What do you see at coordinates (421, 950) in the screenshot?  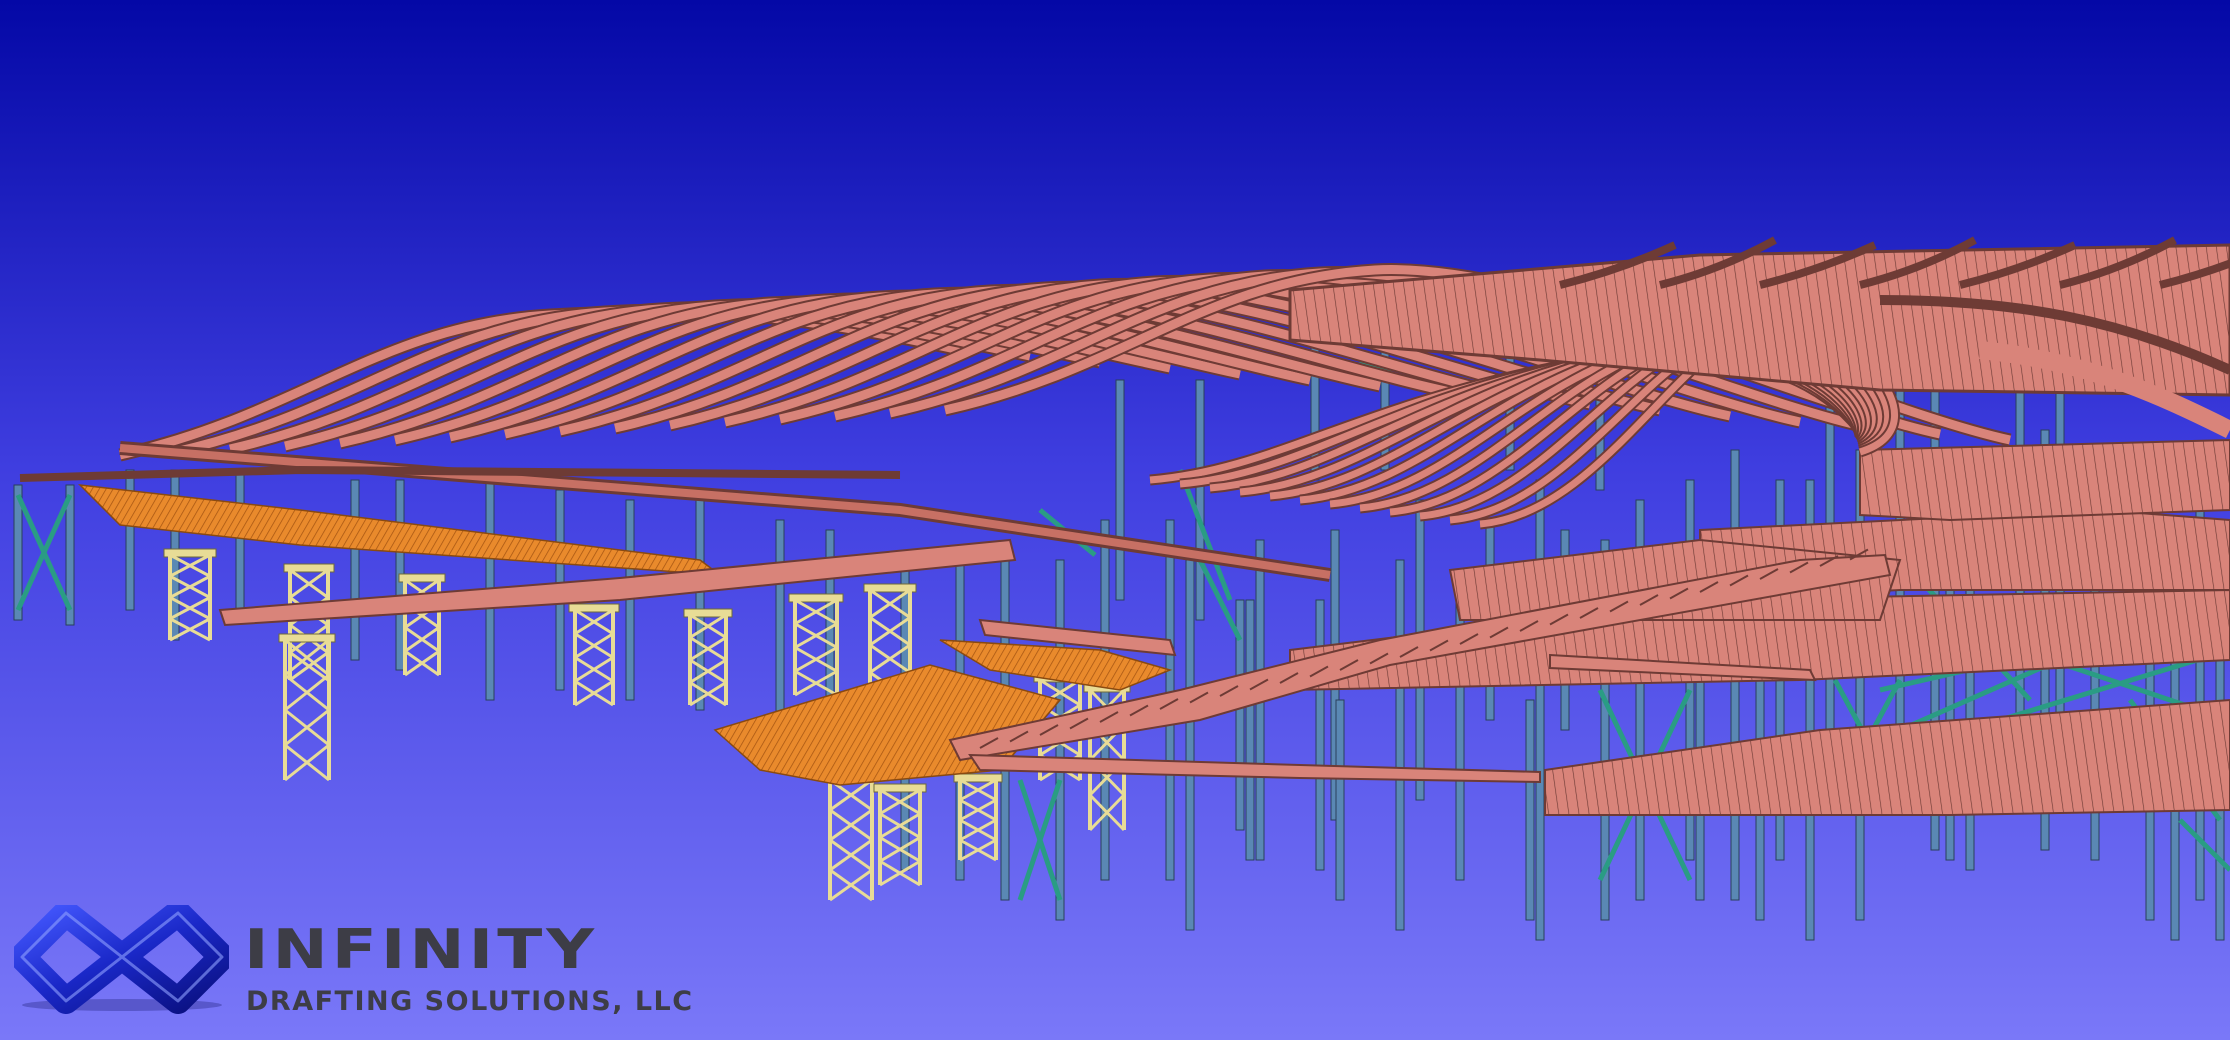 I see `brand-name: INFINITY` at bounding box center [421, 950].